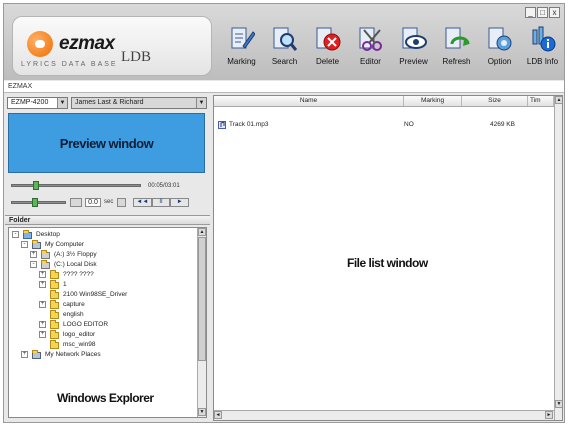 This screenshot has width=568, height=426. I want to click on editor-icon, so click(370, 39).